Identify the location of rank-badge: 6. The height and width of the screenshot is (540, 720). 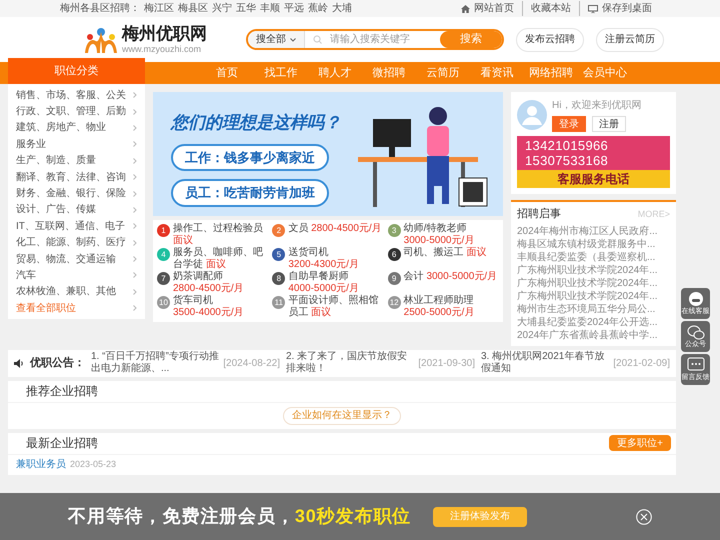
(394, 254).